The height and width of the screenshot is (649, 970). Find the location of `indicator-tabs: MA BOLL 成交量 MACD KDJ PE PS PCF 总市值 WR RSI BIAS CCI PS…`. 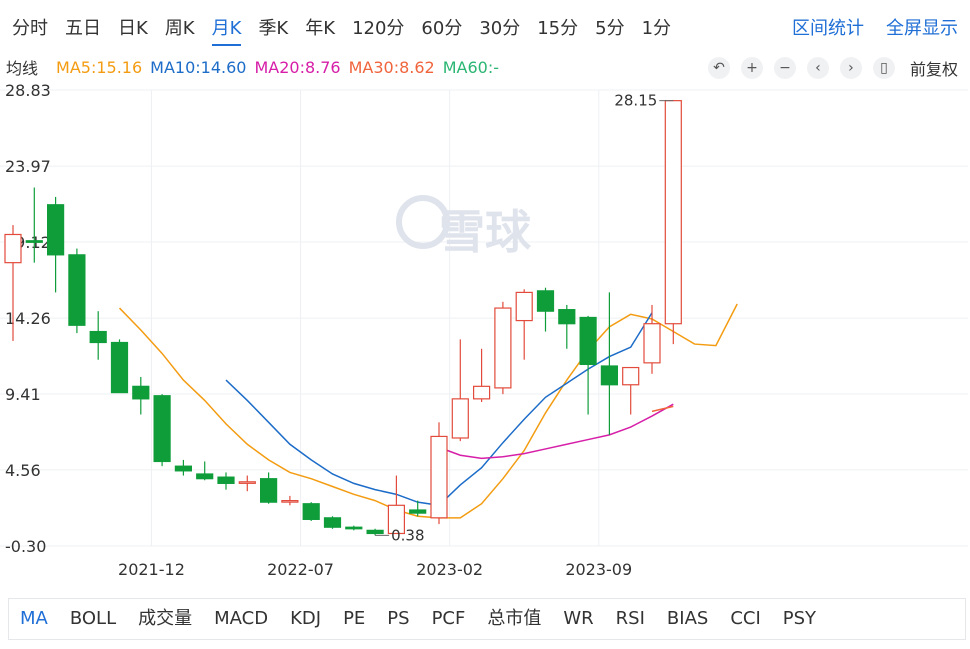

indicator-tabs: MA BOLL 成交量 MACD KDJ PE PS PCF 总市值 WR RSI BIAS CCI PS… is located at coordinates (487, 619).